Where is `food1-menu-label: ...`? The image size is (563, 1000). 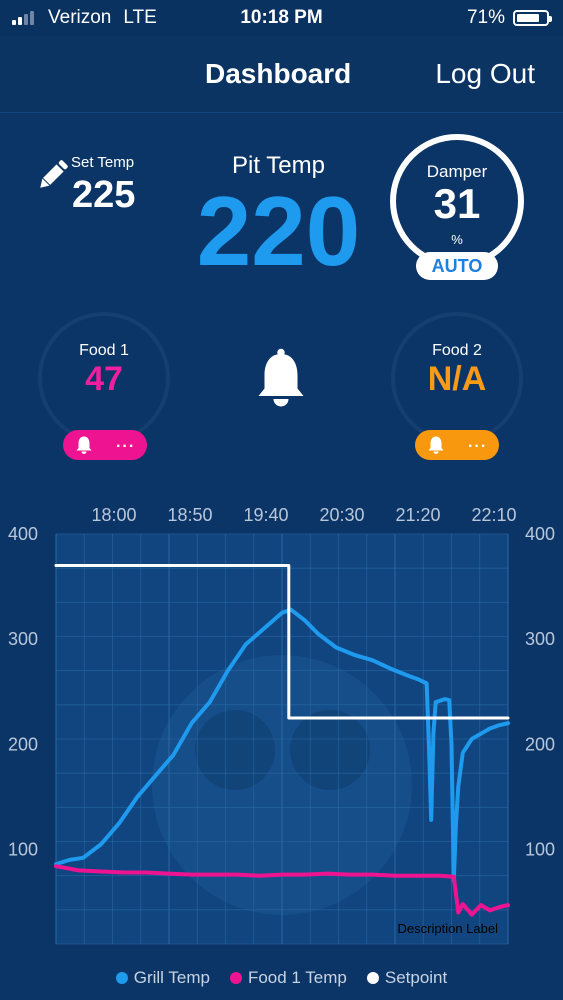 food1-menu-label: ... is located at coordinates (125, 442).